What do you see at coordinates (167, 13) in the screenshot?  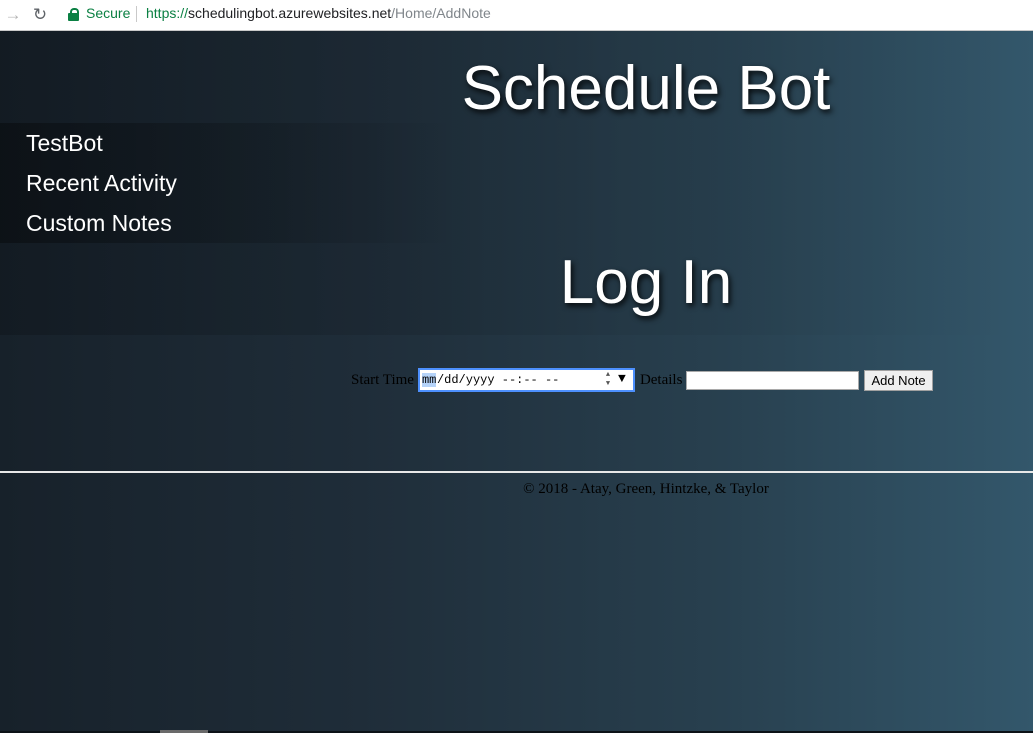 I see `url-scheme: https://` at bounding box center [167, 13].